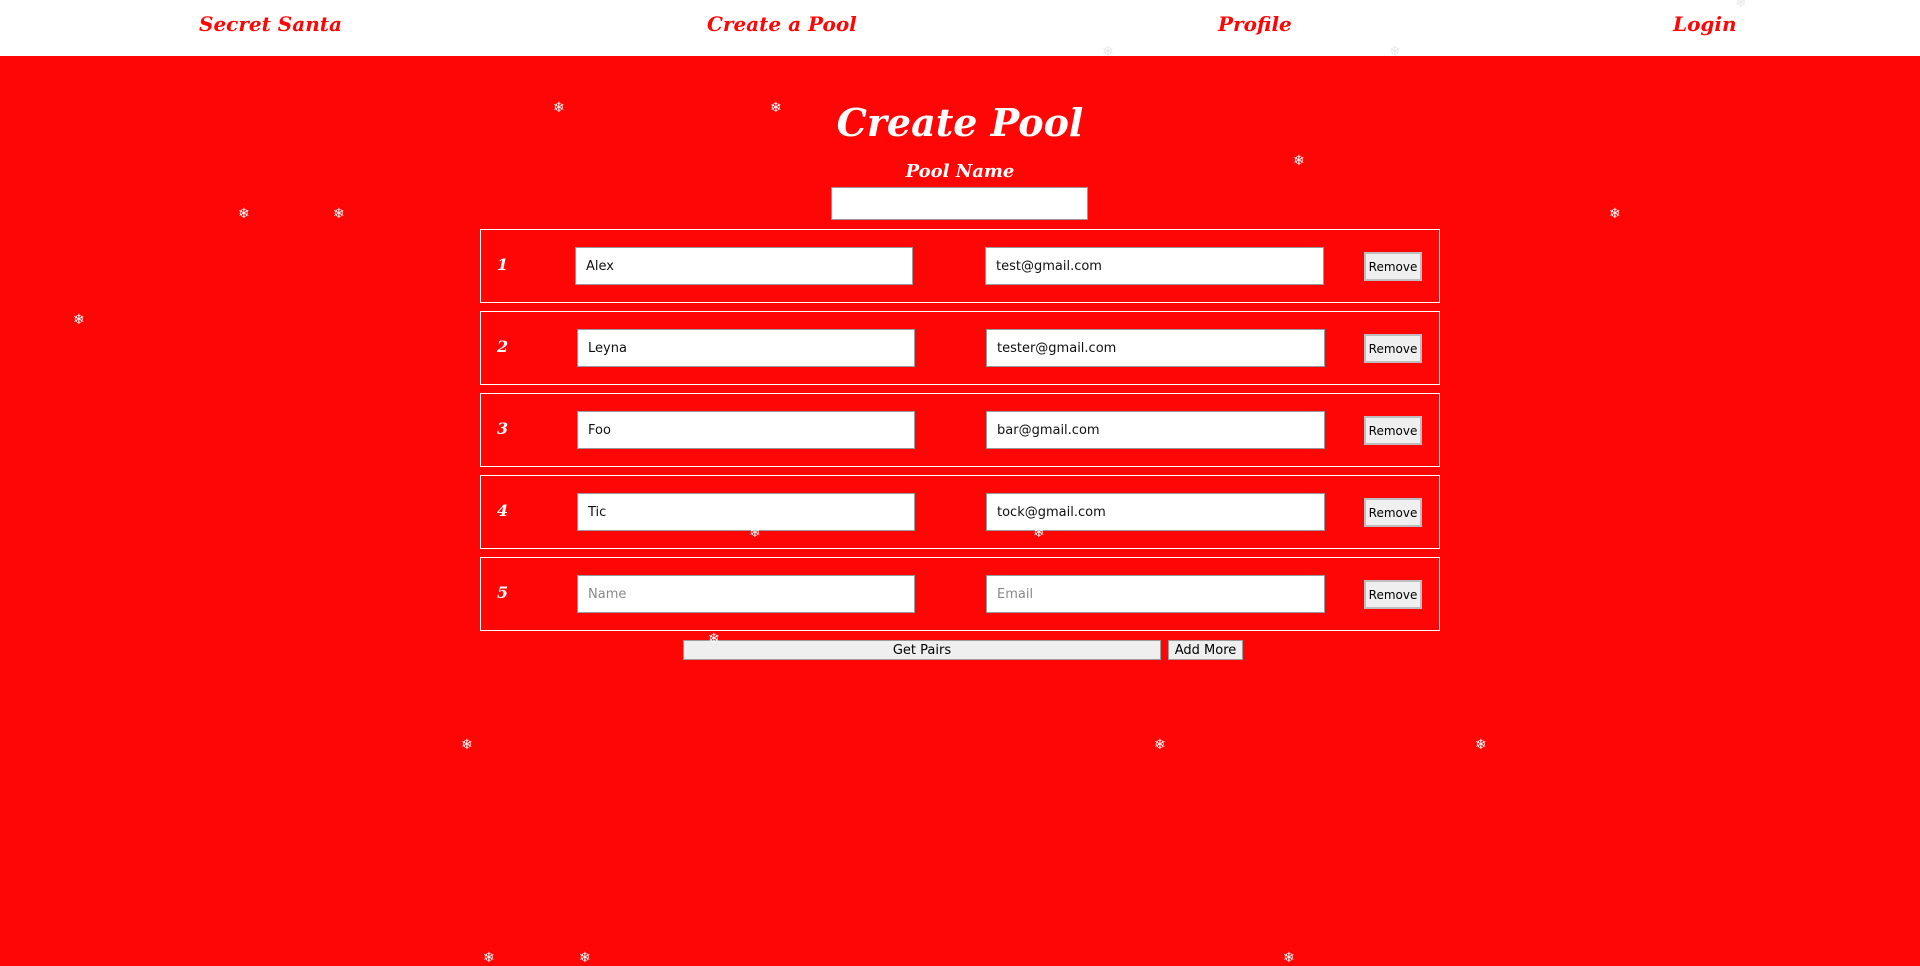  Describe the element at coordinates (503, 510) in the screenshot. I see `row-number: 4` at that location.